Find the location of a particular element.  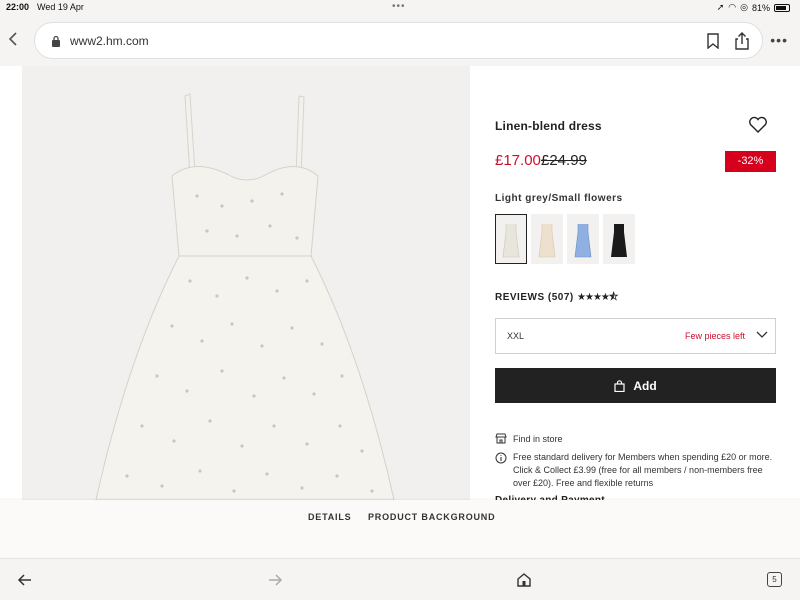

lock-icon is located at coordinates (56, 41).